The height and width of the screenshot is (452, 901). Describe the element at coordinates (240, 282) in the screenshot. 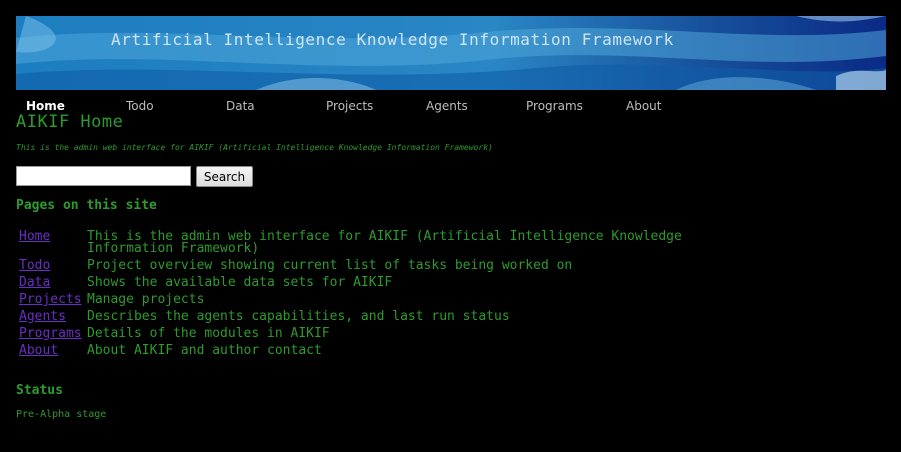

I see `page-description: Shows the available data sets for AIKIF` at that location.